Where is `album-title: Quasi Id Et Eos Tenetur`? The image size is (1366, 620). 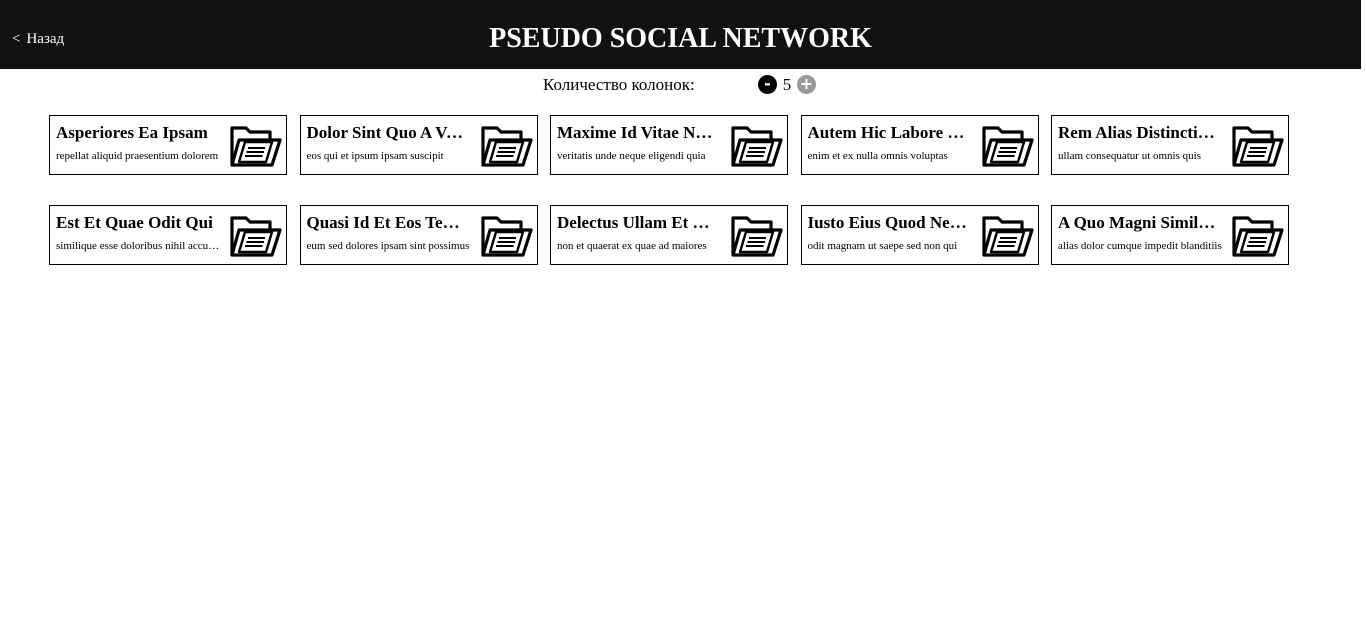
album-title: Quasi Id Et Eos Tenetur is located at coordinates (386, 222).